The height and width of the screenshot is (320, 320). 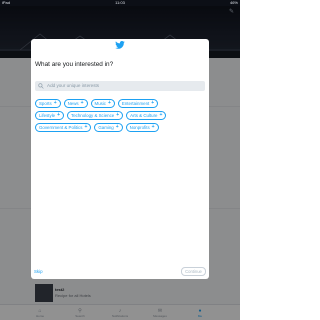 What do you see at coordinates (93, 115) in the screenshot?
I see `chip-label: Technology & Science` at bounding box center [93, 115].